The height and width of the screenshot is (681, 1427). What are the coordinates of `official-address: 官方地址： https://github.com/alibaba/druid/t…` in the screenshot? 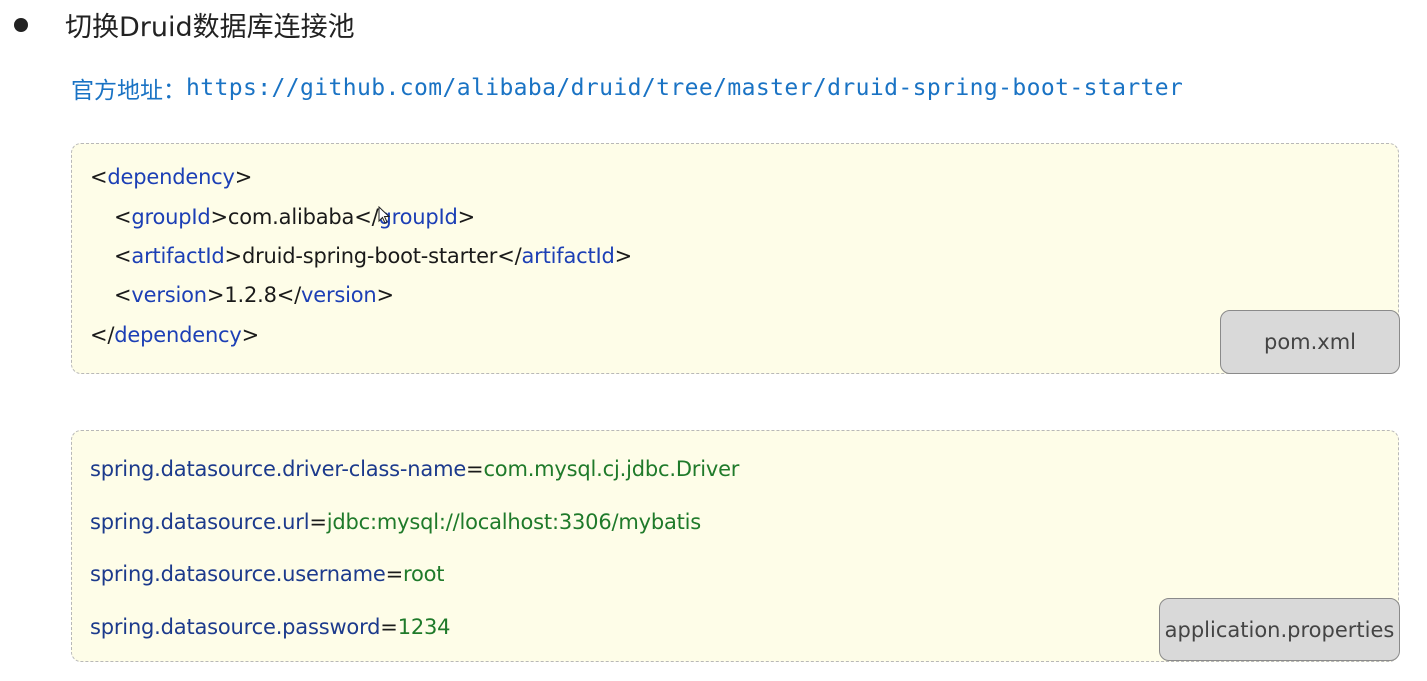 It's located at (627, 88).